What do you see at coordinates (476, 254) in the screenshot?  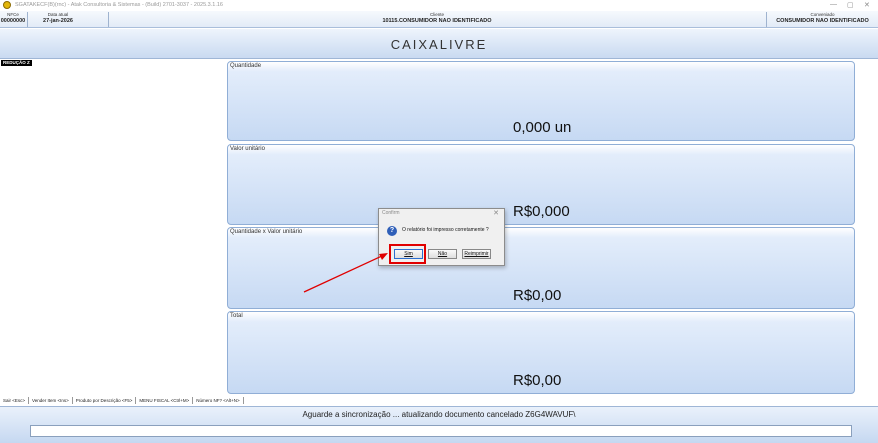 I see `reprint-button: Reimprimir` at bounding box center [476, 254].